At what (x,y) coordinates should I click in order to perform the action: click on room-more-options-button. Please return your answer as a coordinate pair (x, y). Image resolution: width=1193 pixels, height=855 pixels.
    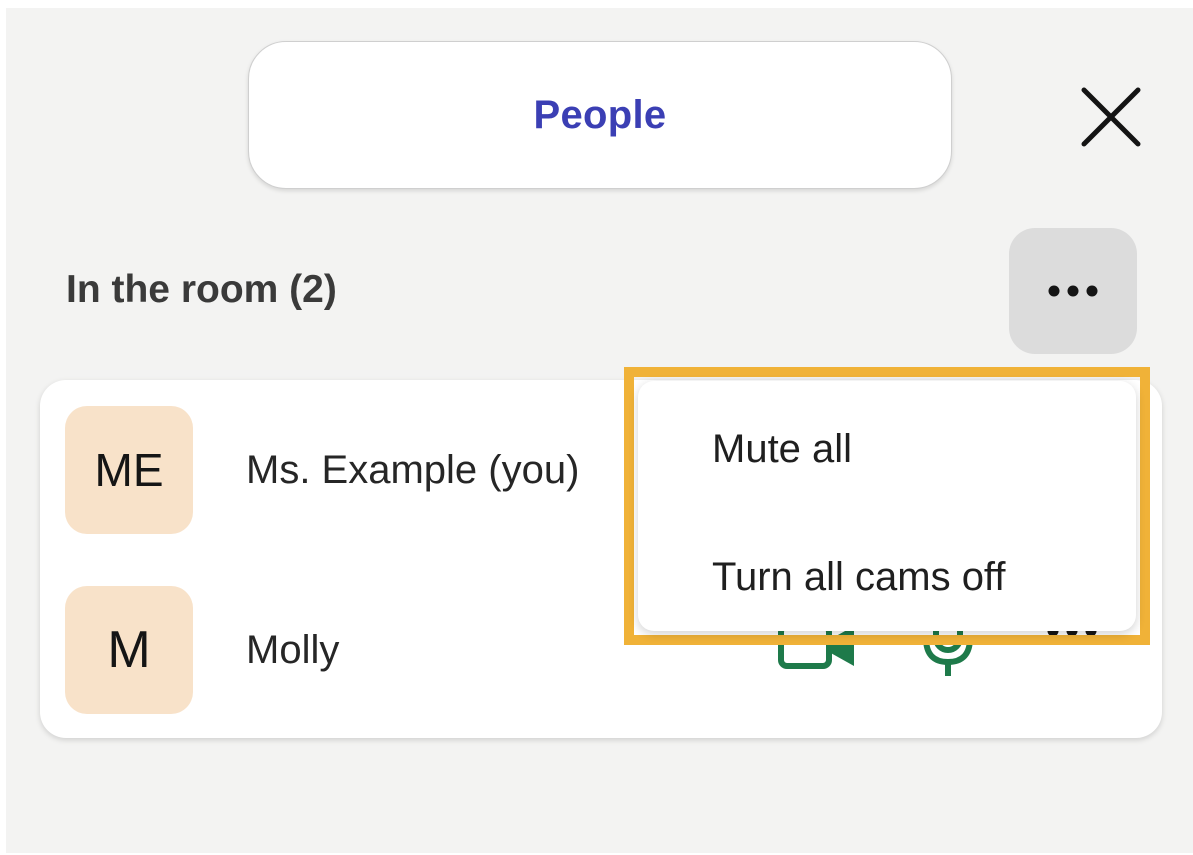
    Looking at the image, I should click on (1073, 291).